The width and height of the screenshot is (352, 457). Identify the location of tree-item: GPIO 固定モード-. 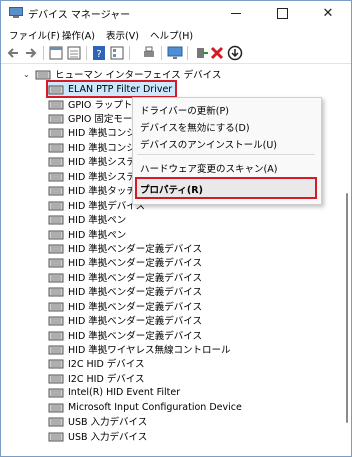
(96, 118).